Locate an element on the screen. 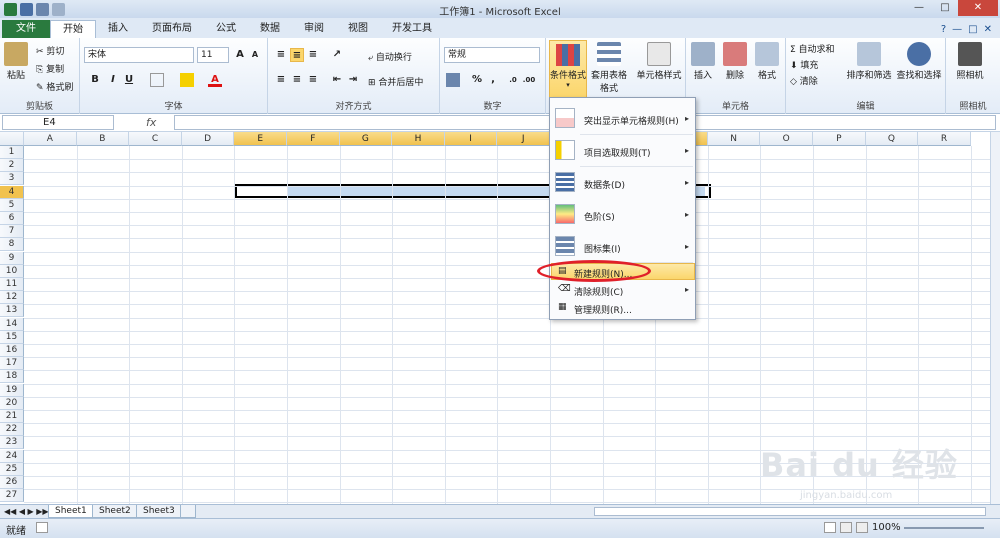 This screenshot has width=1000, height=538. column-header-c: C is located at coordinates (155, 139).